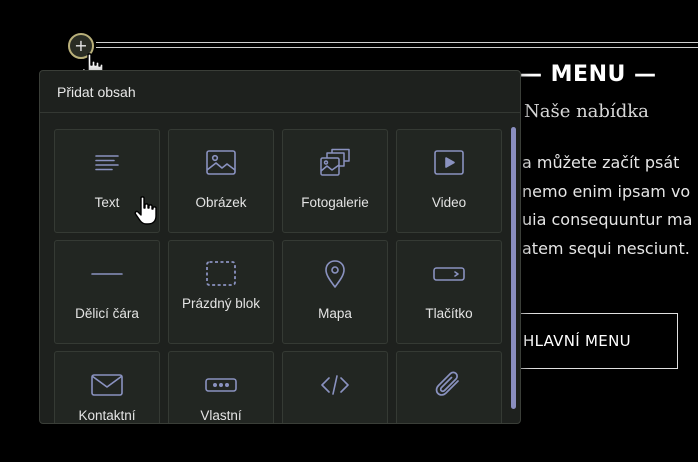  I want to click on panel-title: Přidat obsah, so click(280, 92).